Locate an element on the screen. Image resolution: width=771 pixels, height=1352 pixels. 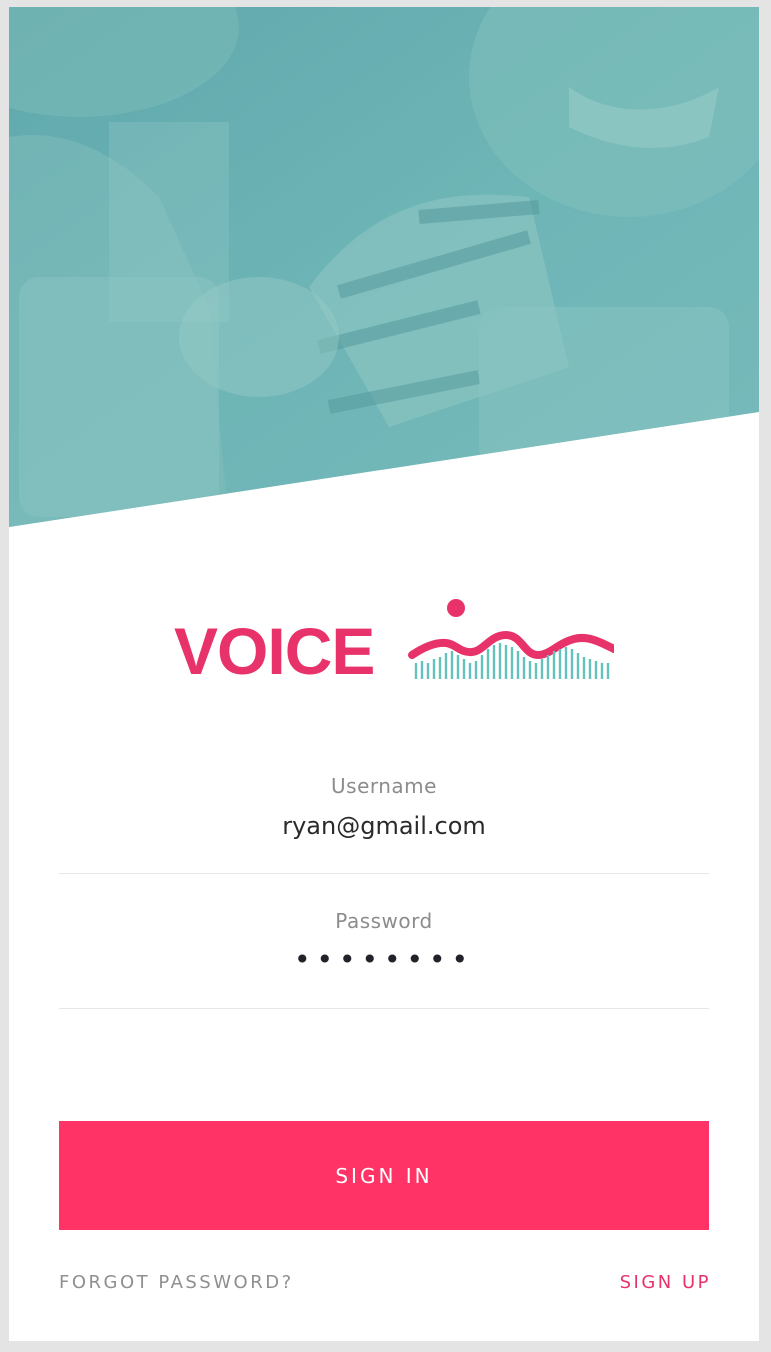
username-divider is located at coordinates (384, 873).